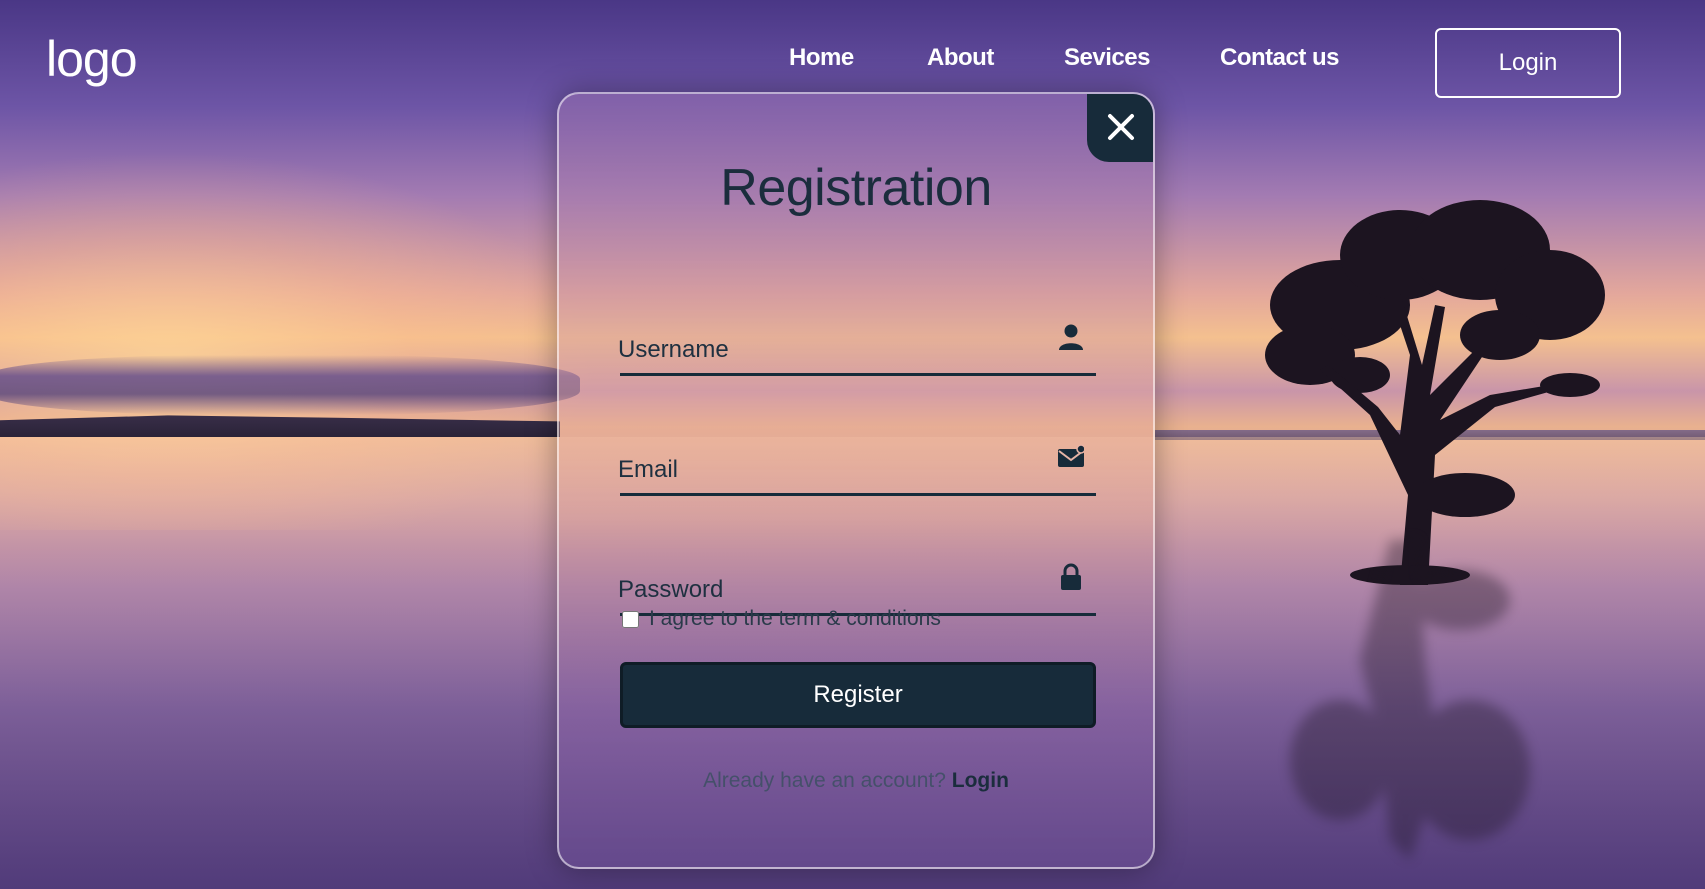 This screenshot has width=1705, height=889. What do you see at coordinates (1071, 576) in the screenshot?
I see `lock-icon` at bounding box center [1071, 576].